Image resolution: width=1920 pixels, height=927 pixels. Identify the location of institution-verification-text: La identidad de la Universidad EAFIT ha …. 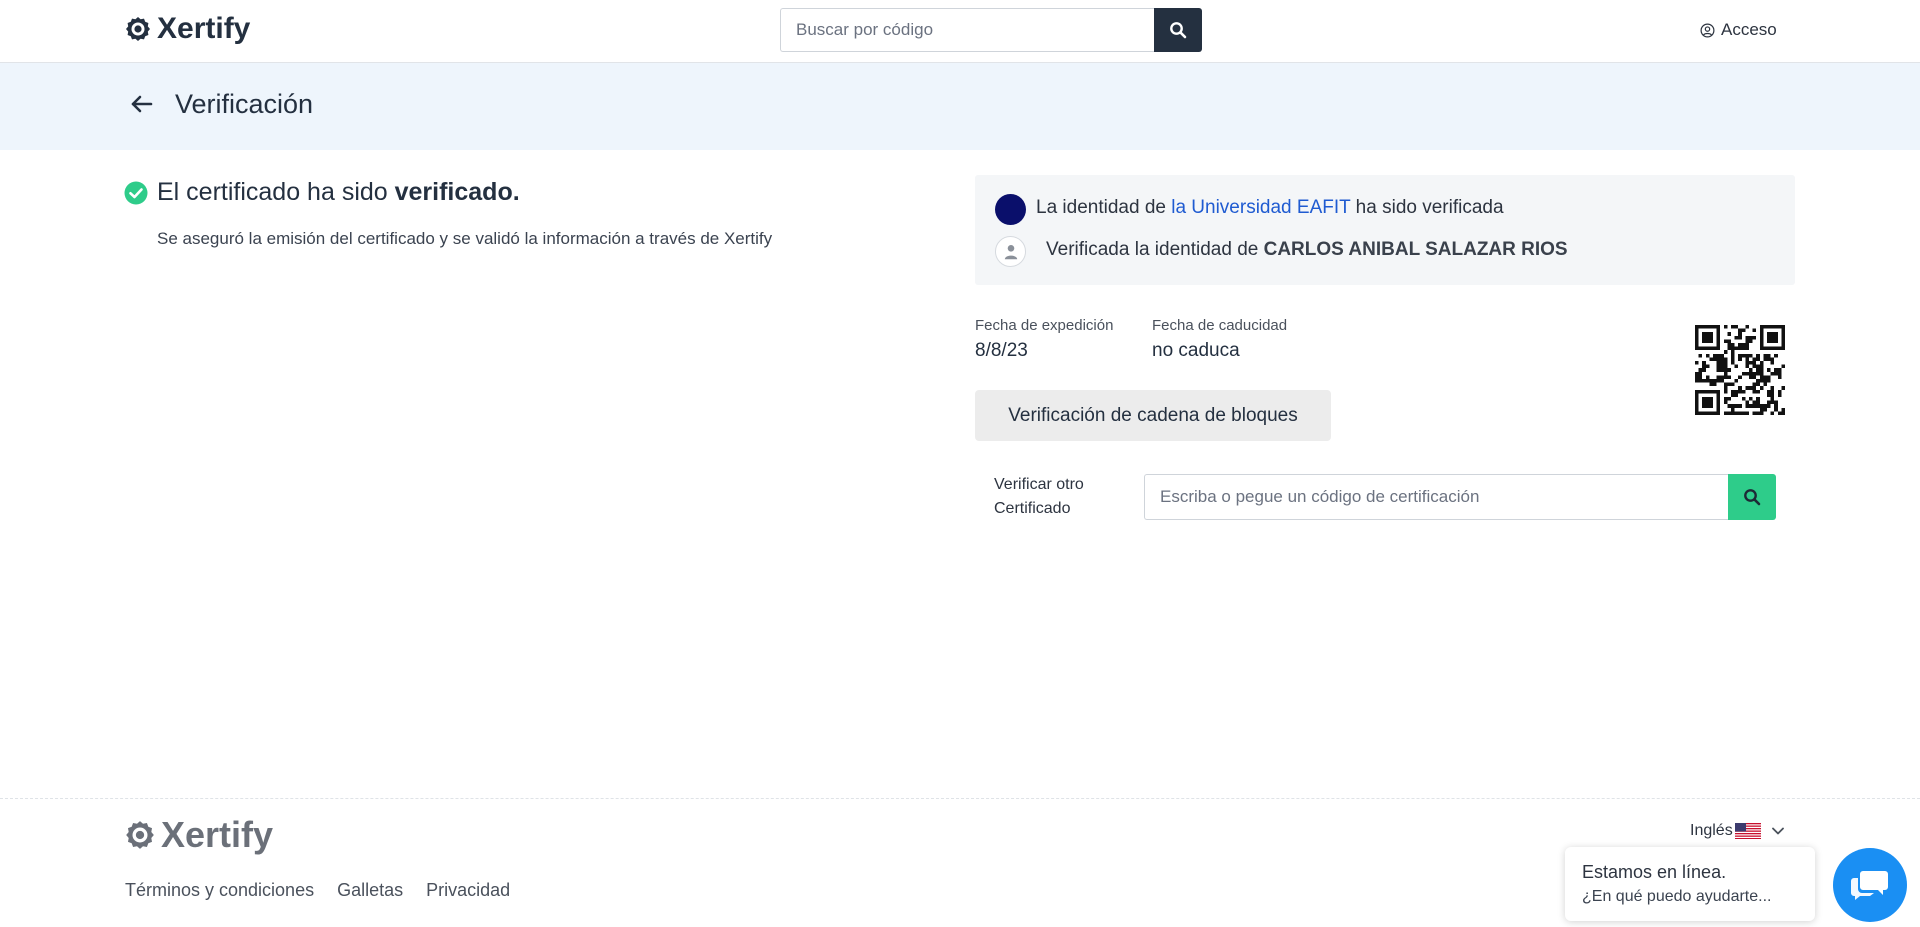
(1270, 208).